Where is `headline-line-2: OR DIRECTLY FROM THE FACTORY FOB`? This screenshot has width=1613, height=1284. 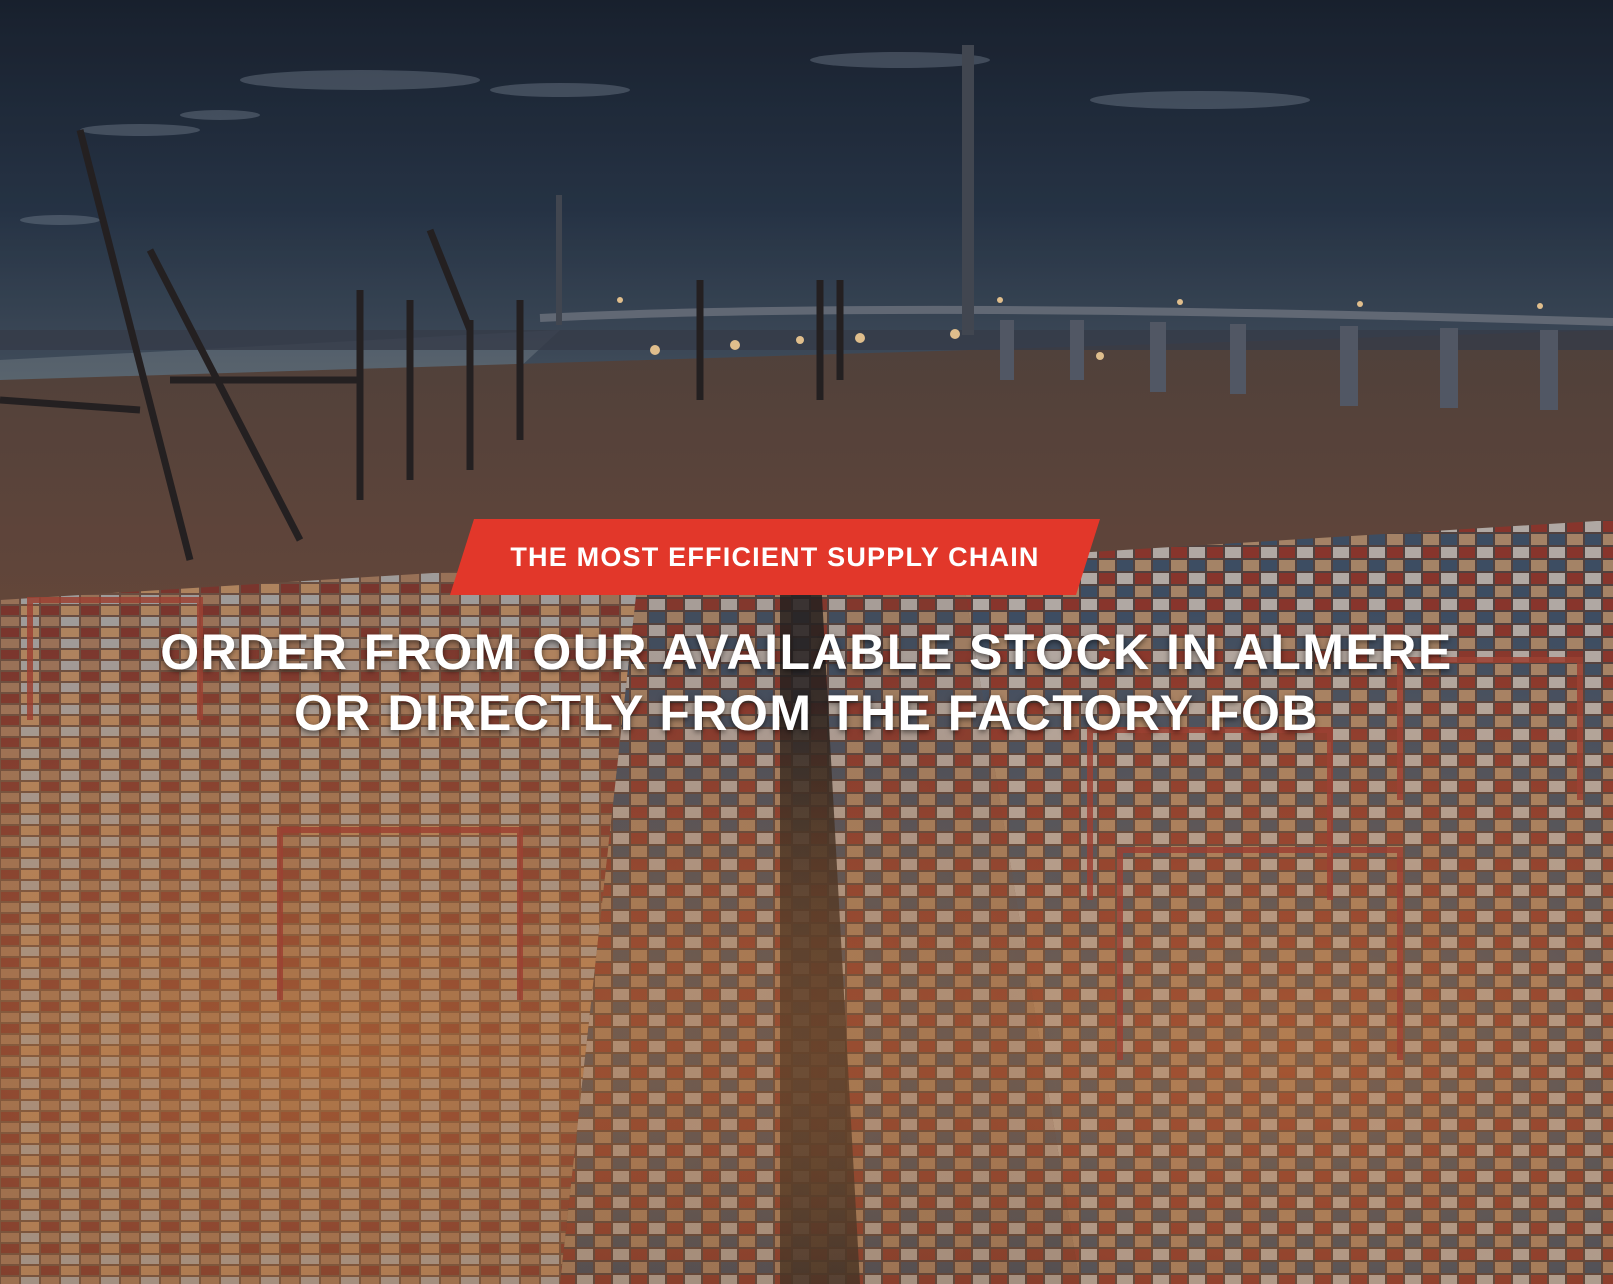 headline-line-2: OR DIRECTLY FROM THE FACTORY FOB is located at coordinates (806, 713).